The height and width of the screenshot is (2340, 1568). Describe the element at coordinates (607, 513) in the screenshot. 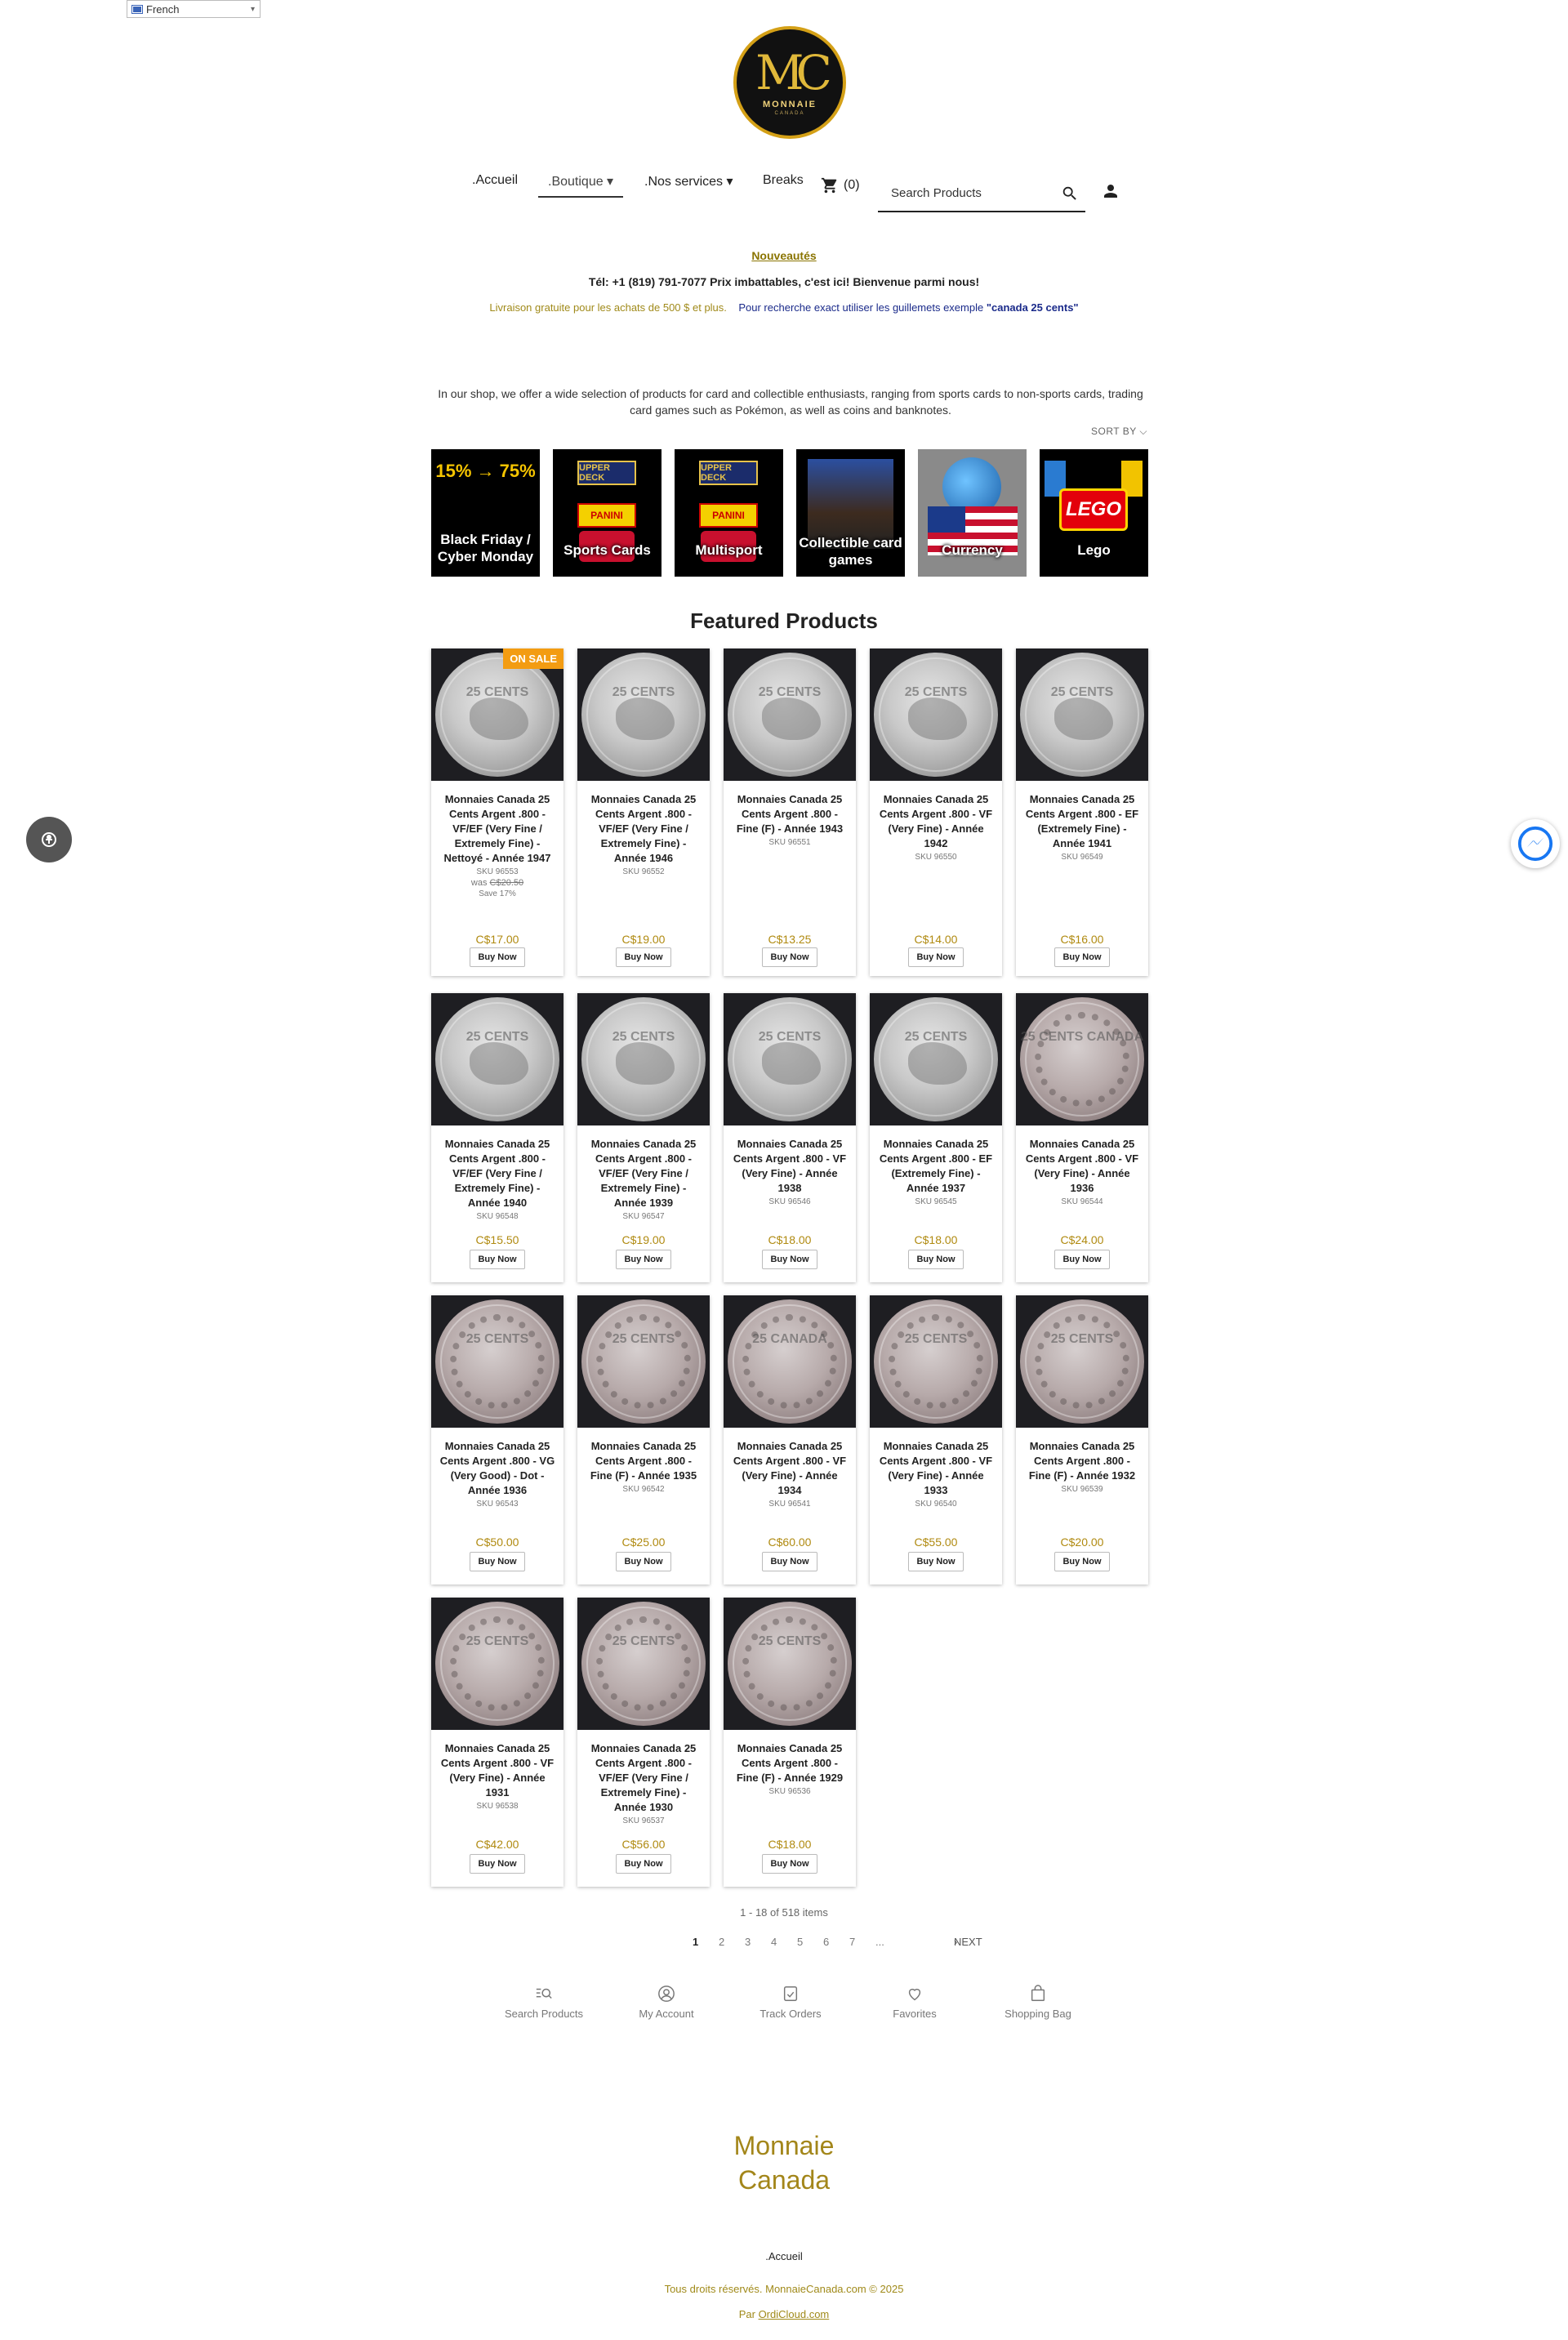

I see `category-sports-cards: UPPER DECK PANINI Sports Cards` at that location.